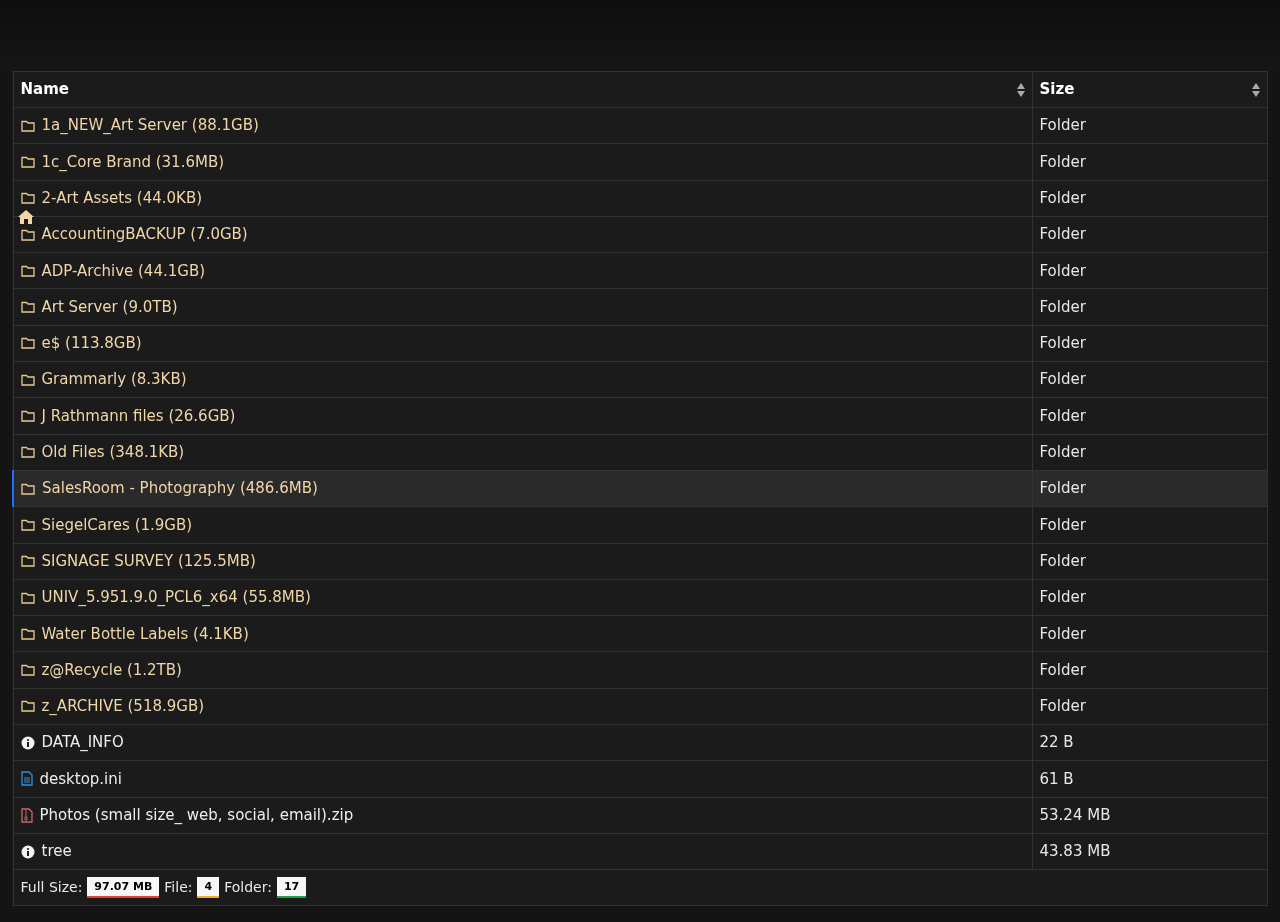  Describe the element at coordinates (133, 162) in the screenshot. I see `file-name: 1c_Core Brand (31.6MB)` at that location.